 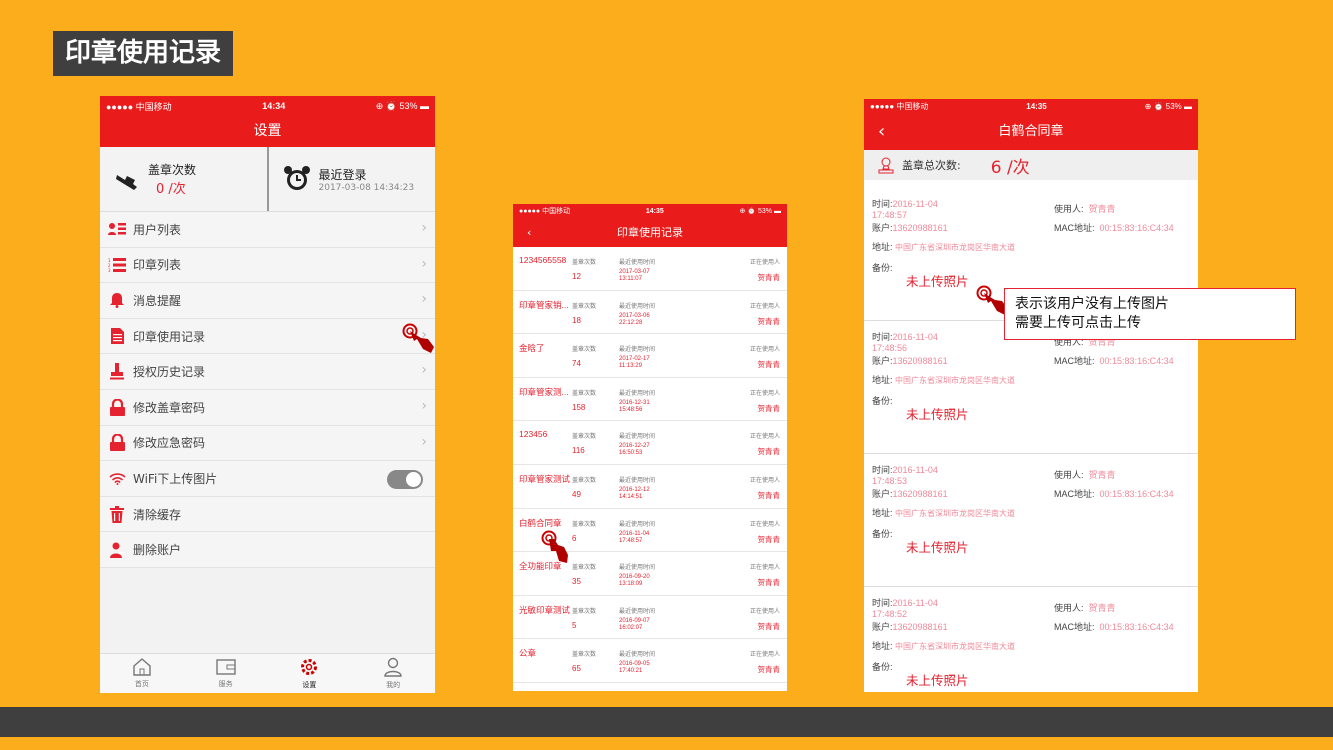 What do you see at coordinates (905, 475) in the screenshot?
I see `entry-time: 时间:2016-11-04 17:48:53` at bounding box center [905, 475].